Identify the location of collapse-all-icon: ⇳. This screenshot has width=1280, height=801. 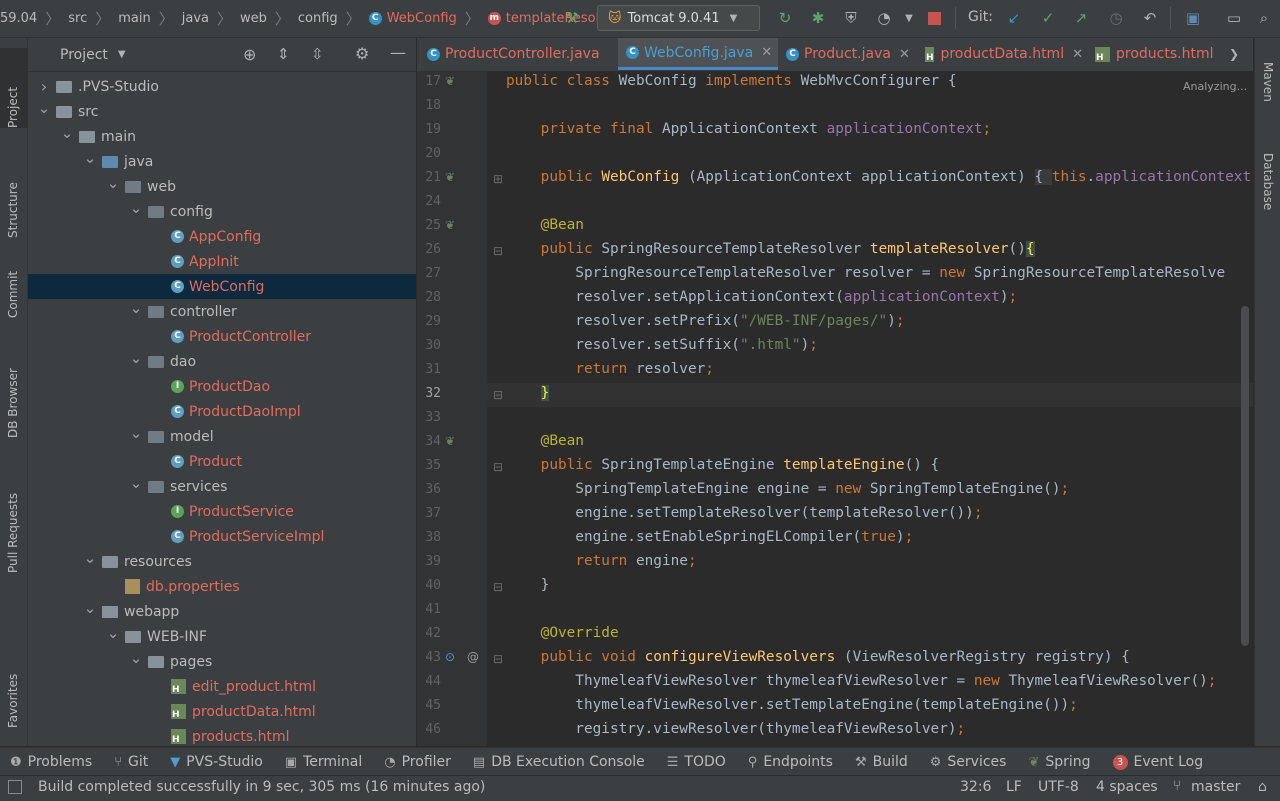
(317, 54).